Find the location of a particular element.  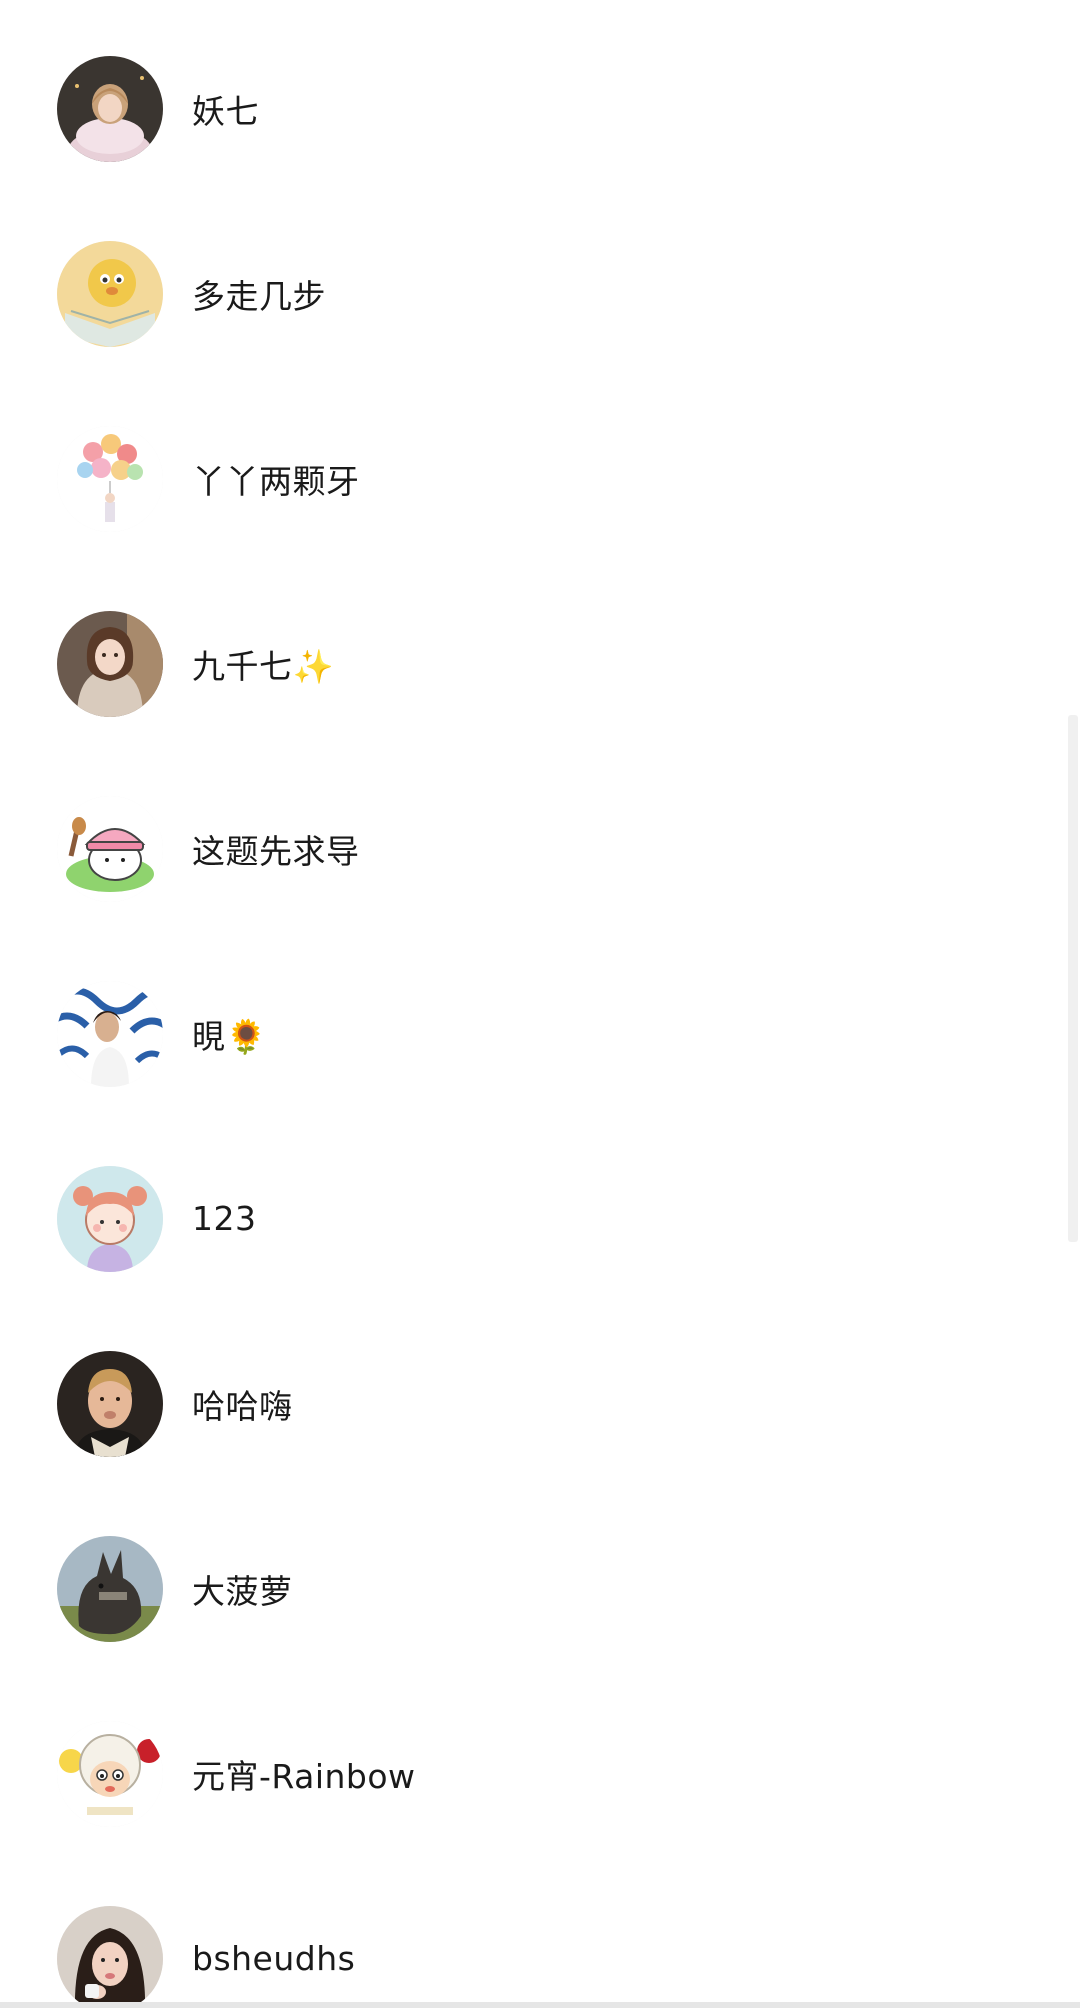

contact-row: 晛🌻 is located at coordinates (535, 1033).